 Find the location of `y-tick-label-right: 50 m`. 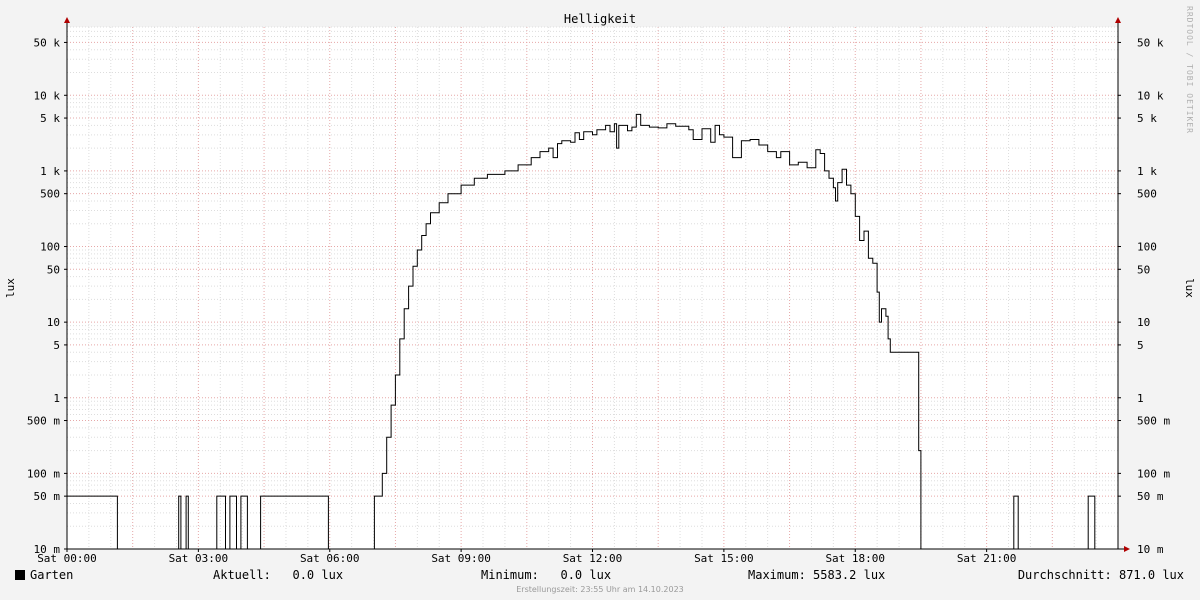

y-tick-label-right: 50 m is located at coordinates (1150, 496).